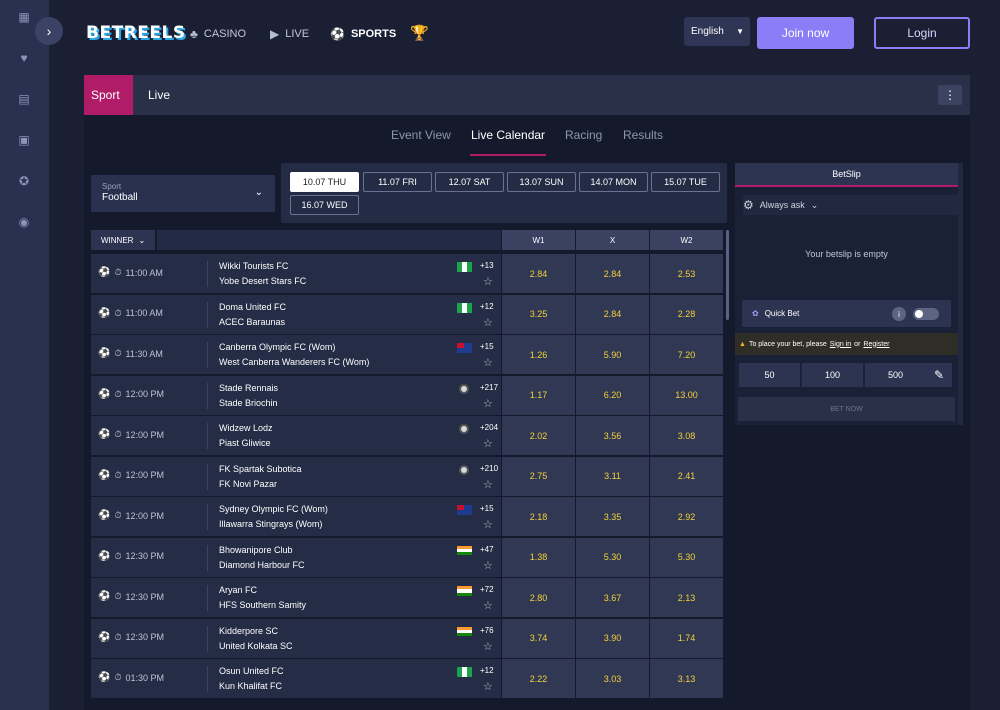 The width and height of the screenshot is (1000, 710). I want to click on odd-x: 3.56, so click(612, 435).